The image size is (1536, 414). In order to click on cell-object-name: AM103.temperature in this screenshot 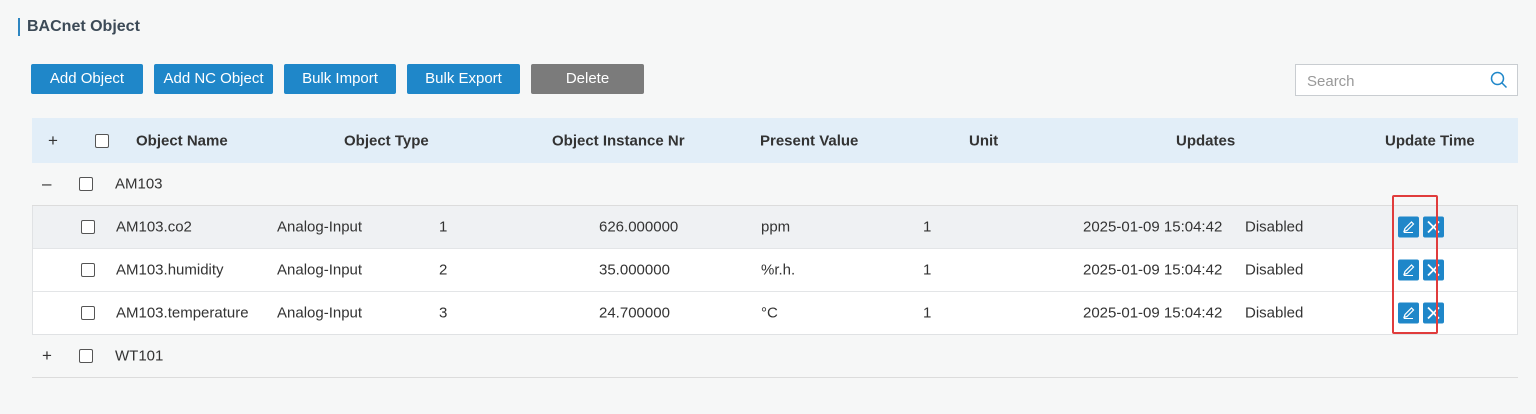, I will do `click(182, 313)`.